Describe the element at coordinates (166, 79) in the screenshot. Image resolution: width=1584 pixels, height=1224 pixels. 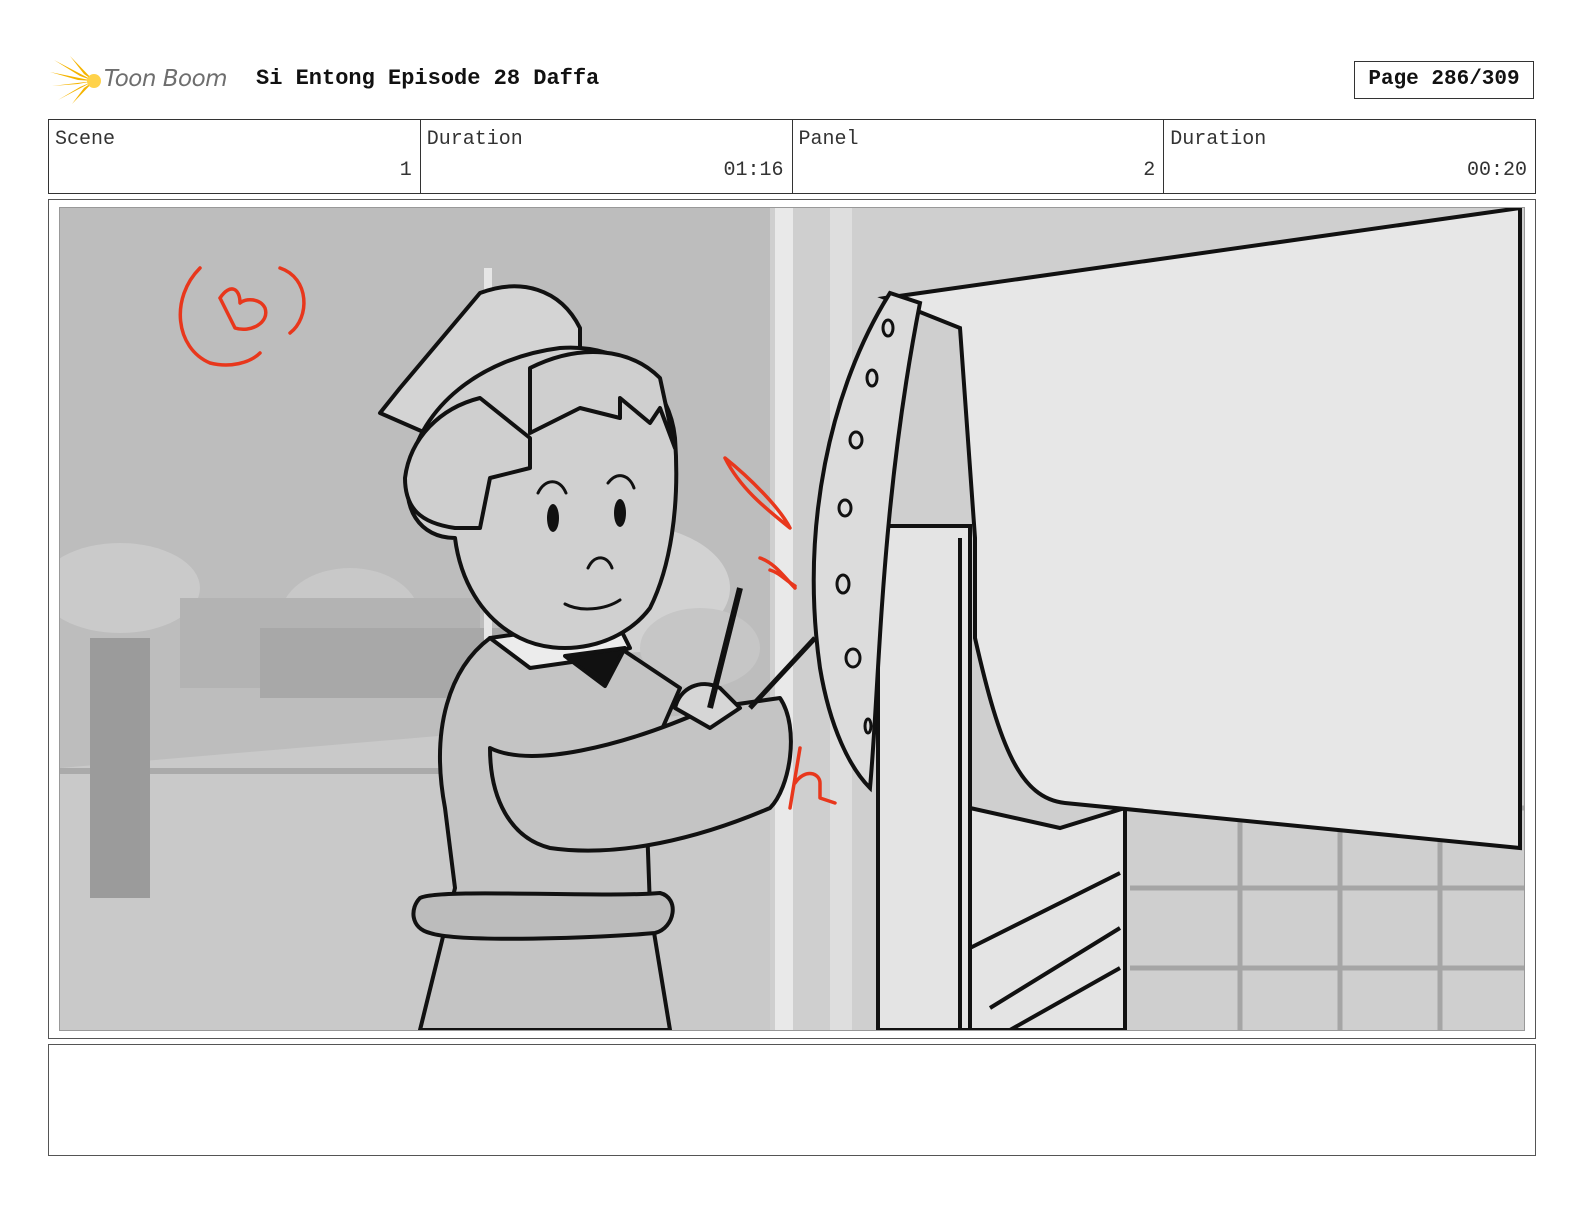
I see `brand-name: Toon Boom` at that location.